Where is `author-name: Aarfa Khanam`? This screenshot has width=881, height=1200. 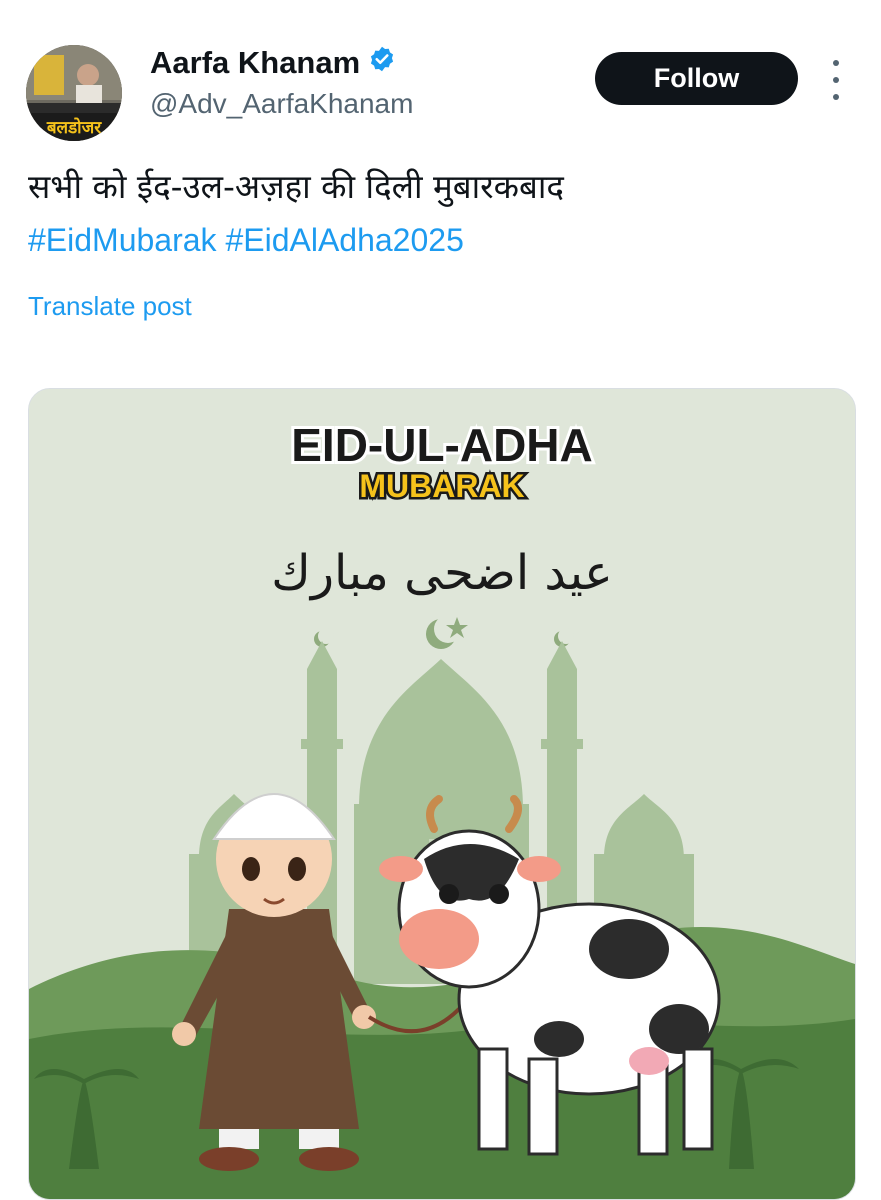
author-name: Aarfa Khanam is located at coordinates (255, 63).